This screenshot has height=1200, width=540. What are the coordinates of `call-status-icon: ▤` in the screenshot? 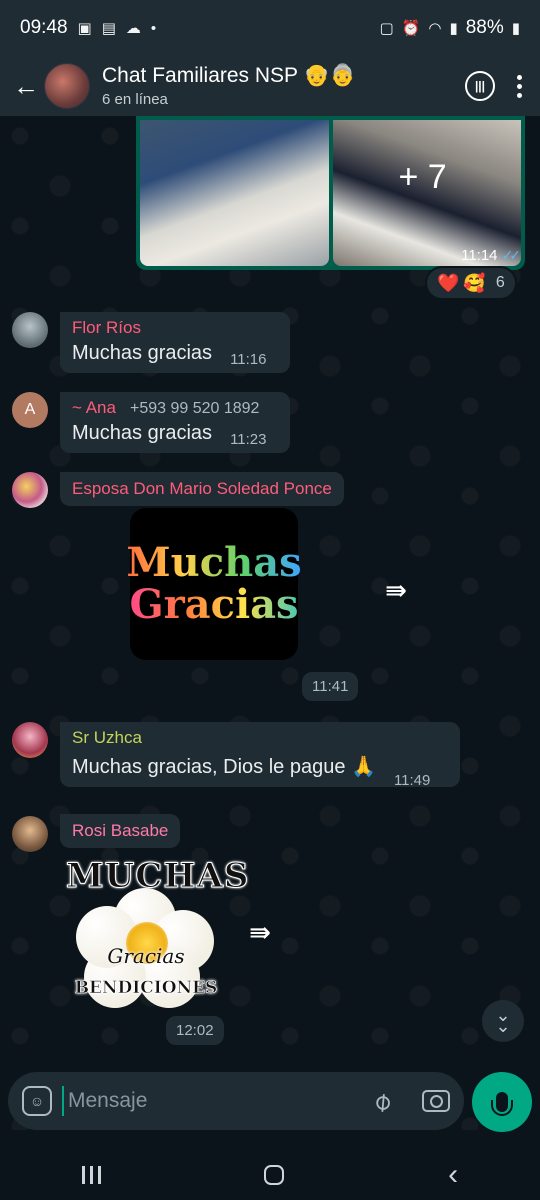 It's located at (108, 28).